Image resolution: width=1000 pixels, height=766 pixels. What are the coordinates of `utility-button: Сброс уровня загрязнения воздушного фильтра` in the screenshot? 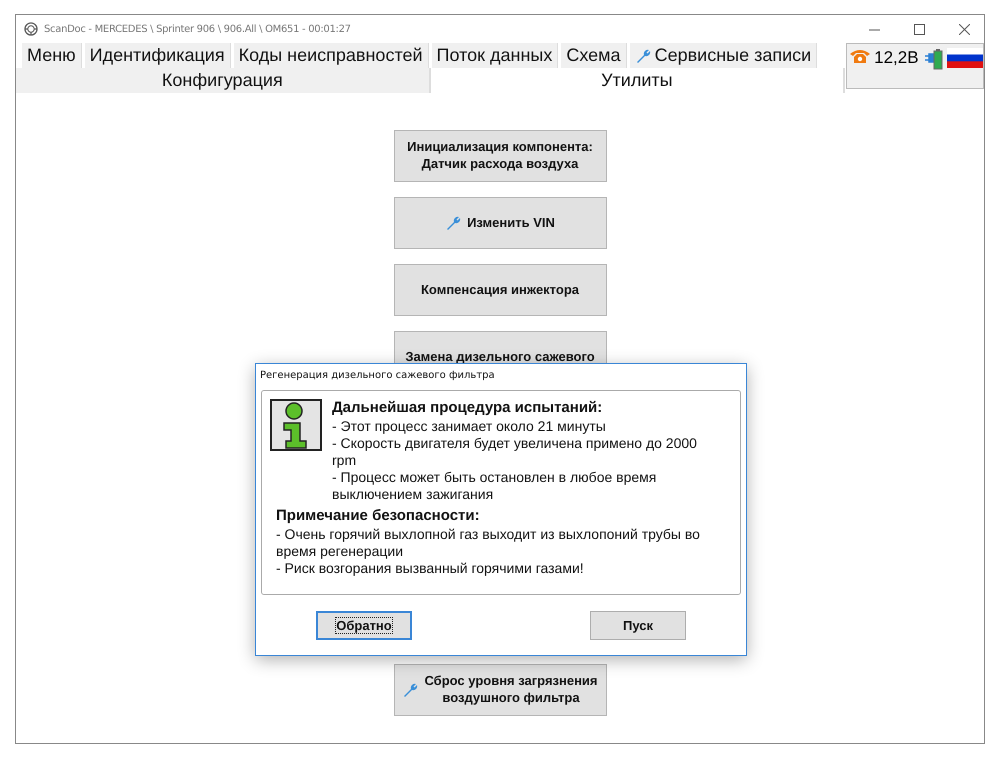 It's located at (500, 690).